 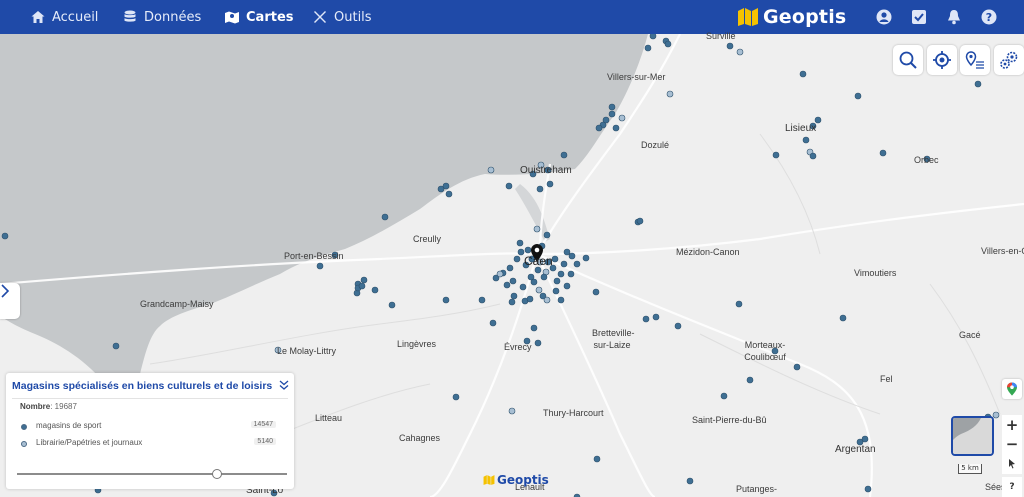 What do you see at coordinates (884, 17) in the screenshot?
I see `user-icon` at bounding box center [884, 17].